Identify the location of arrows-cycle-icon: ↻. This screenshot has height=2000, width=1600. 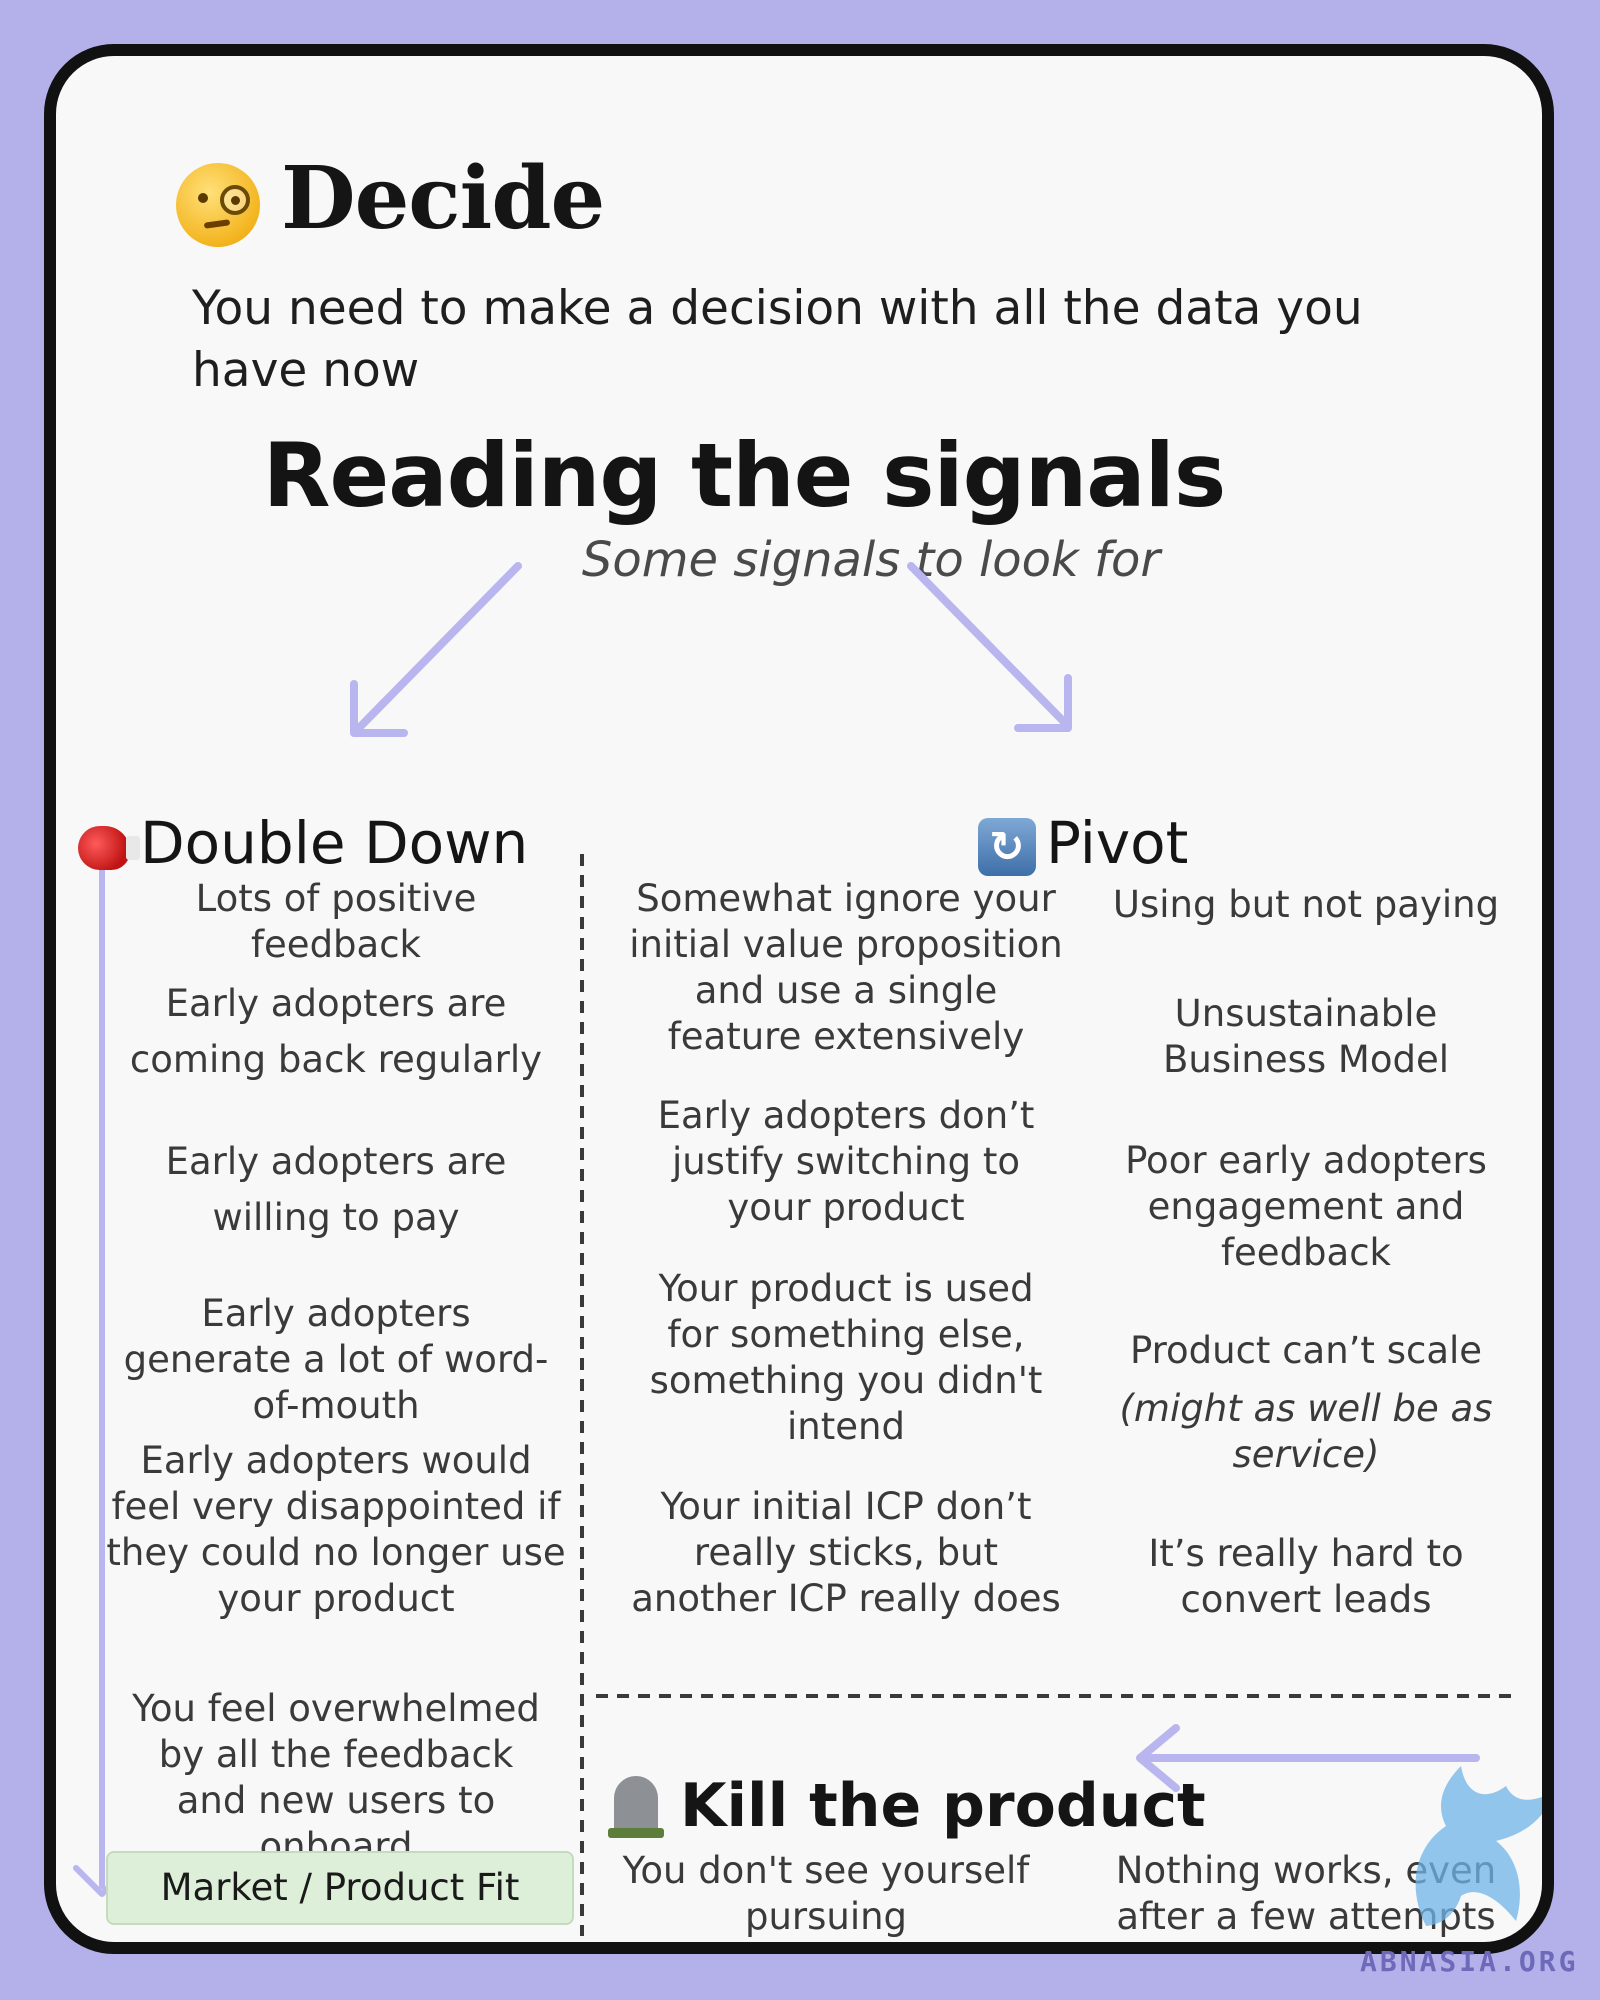
(1007, 847).